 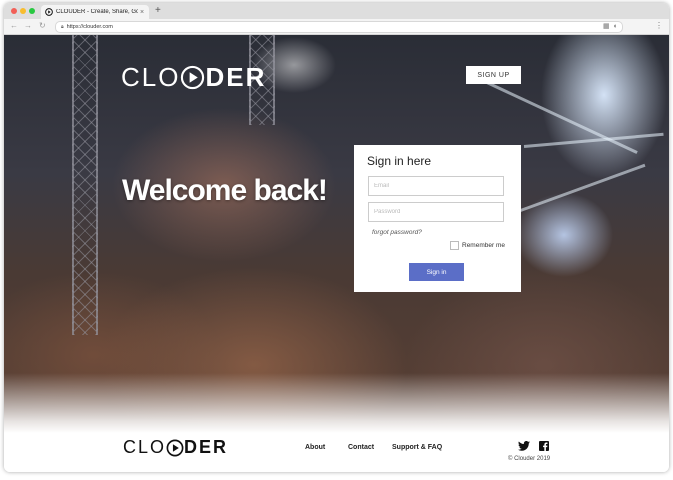 What do you see at coordinates (85, 185) in the screenshot?
I see `stage-truss-left` at bounding box center [85, 185].